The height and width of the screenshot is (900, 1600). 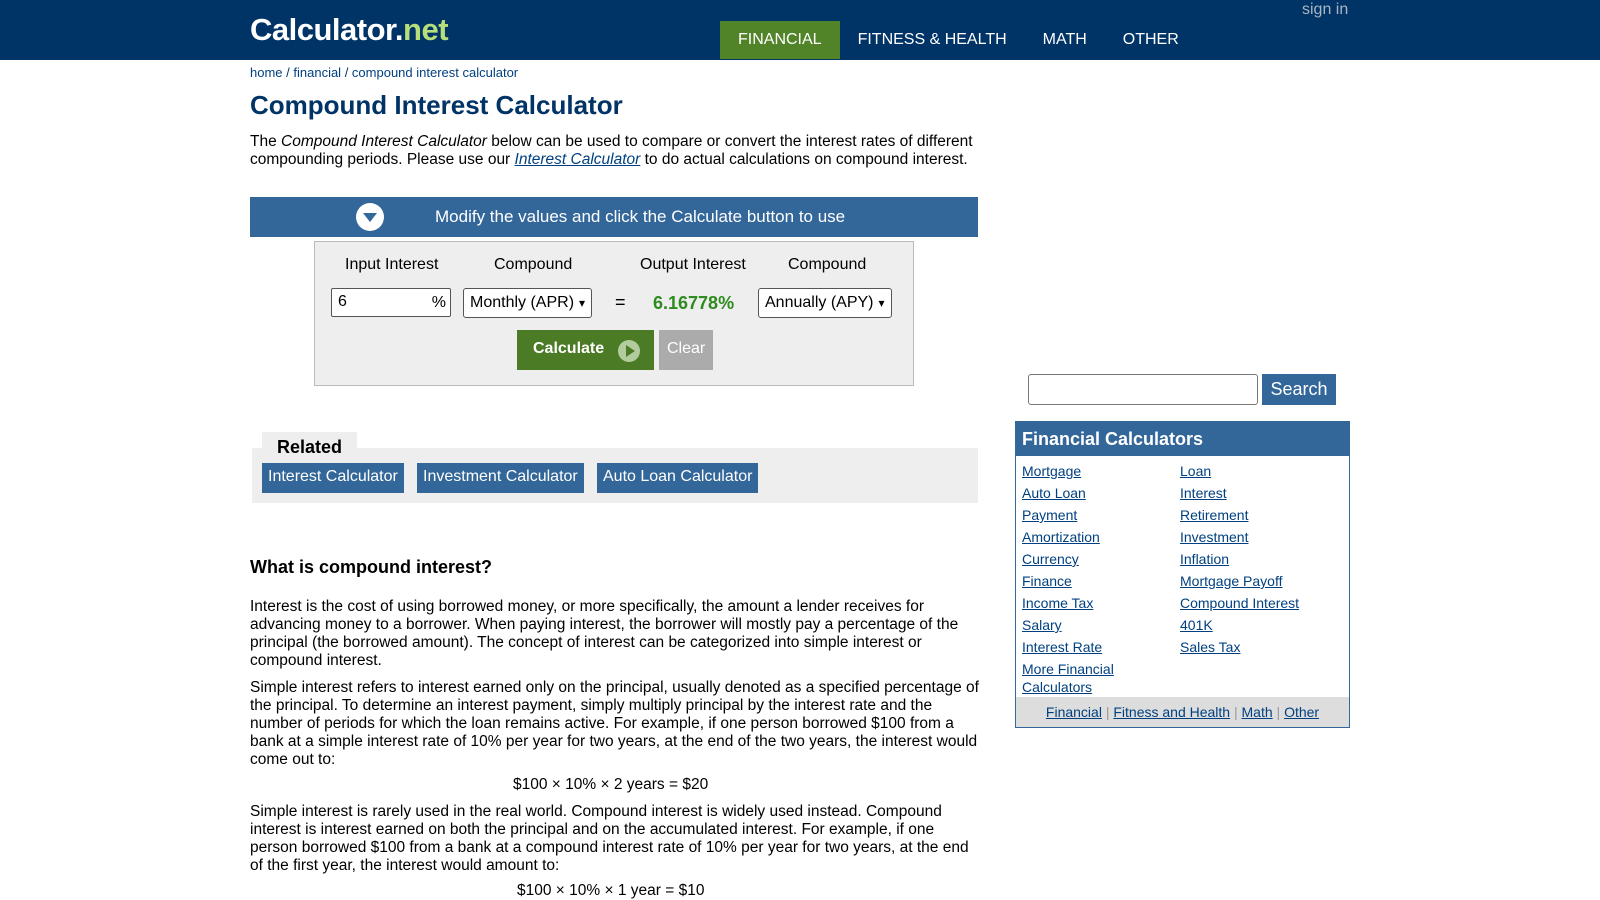 I want to click on formula-simple: $100 × 10% × 2 years = $20, so click(x=611, y=784).